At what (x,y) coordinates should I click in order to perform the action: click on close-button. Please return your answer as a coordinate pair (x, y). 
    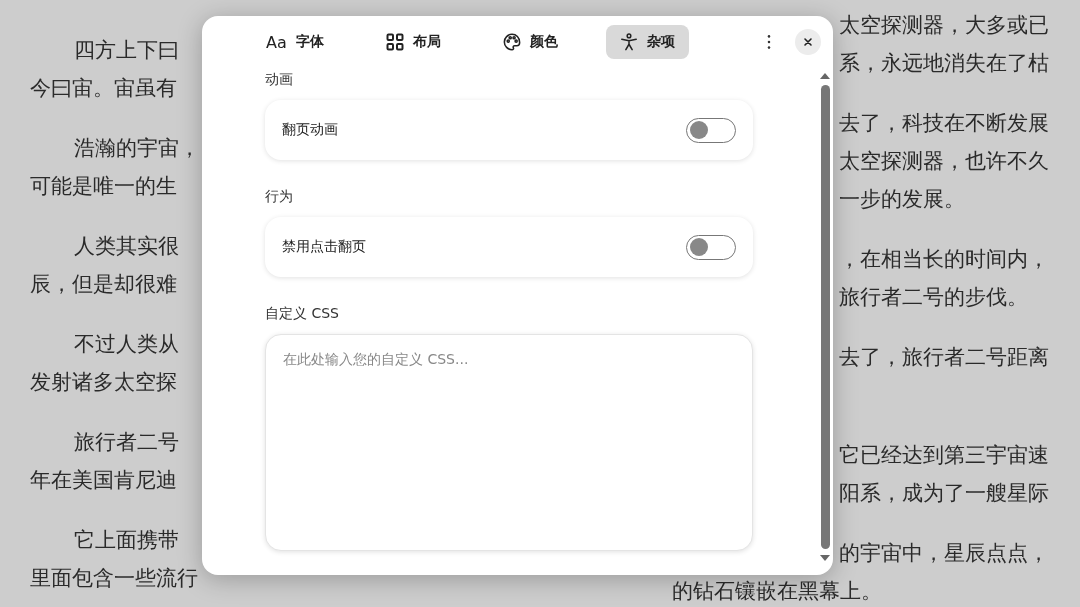
    Looking at the image, I should click on (808, 42).